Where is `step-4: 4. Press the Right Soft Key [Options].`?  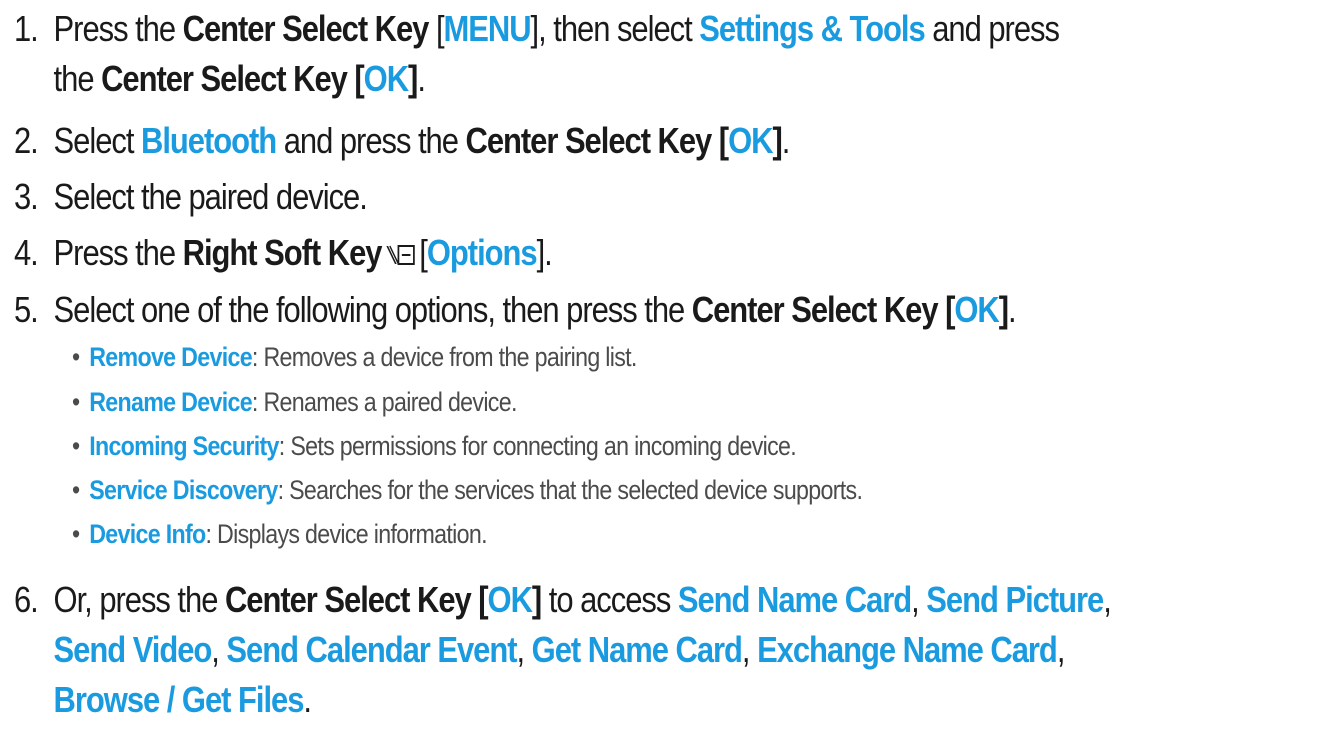 step-4: 4. Press the Right Soft Key [Options]. is located at coordinates (573, 253).